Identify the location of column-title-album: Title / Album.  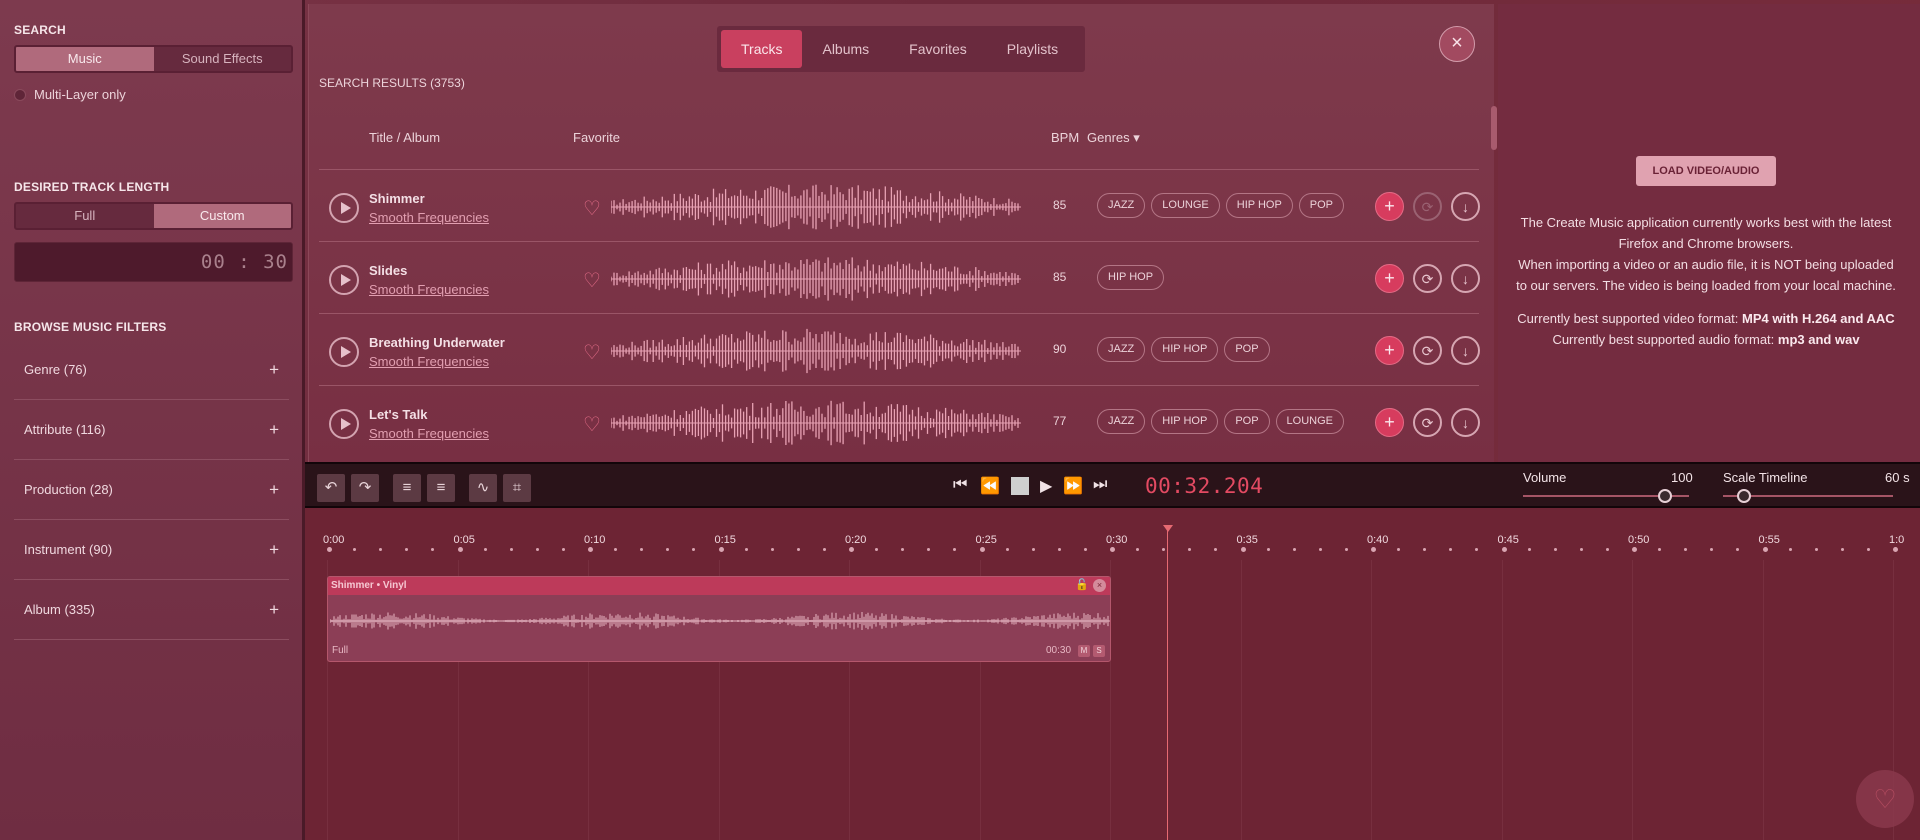
(404, 137).